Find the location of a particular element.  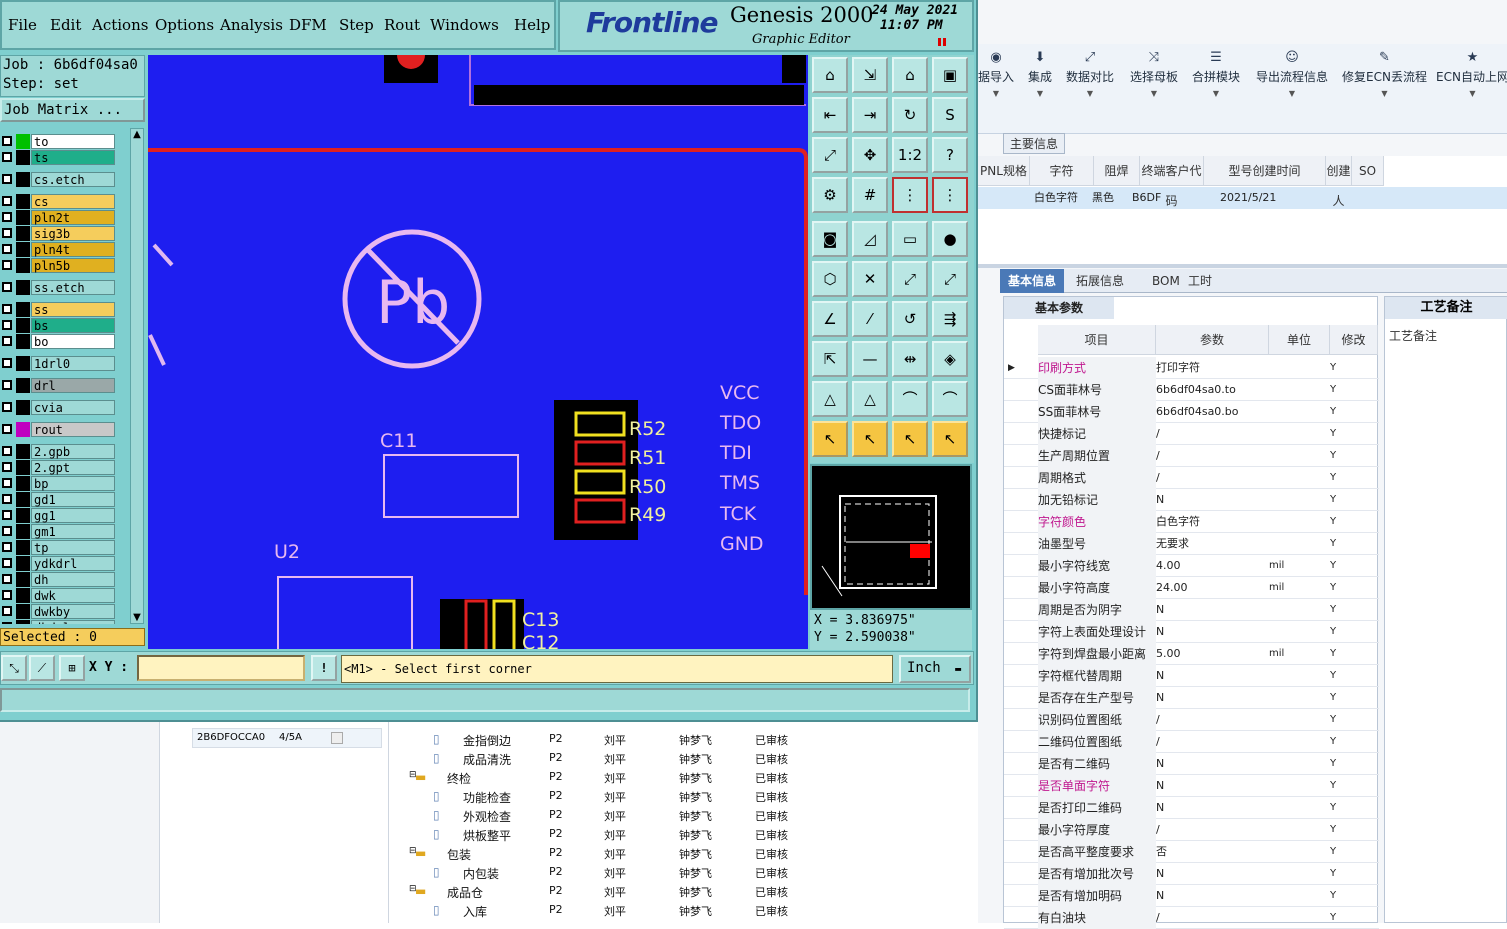

param-value: 6b6df04sa0.bo is located at coordinates (1212, 412).